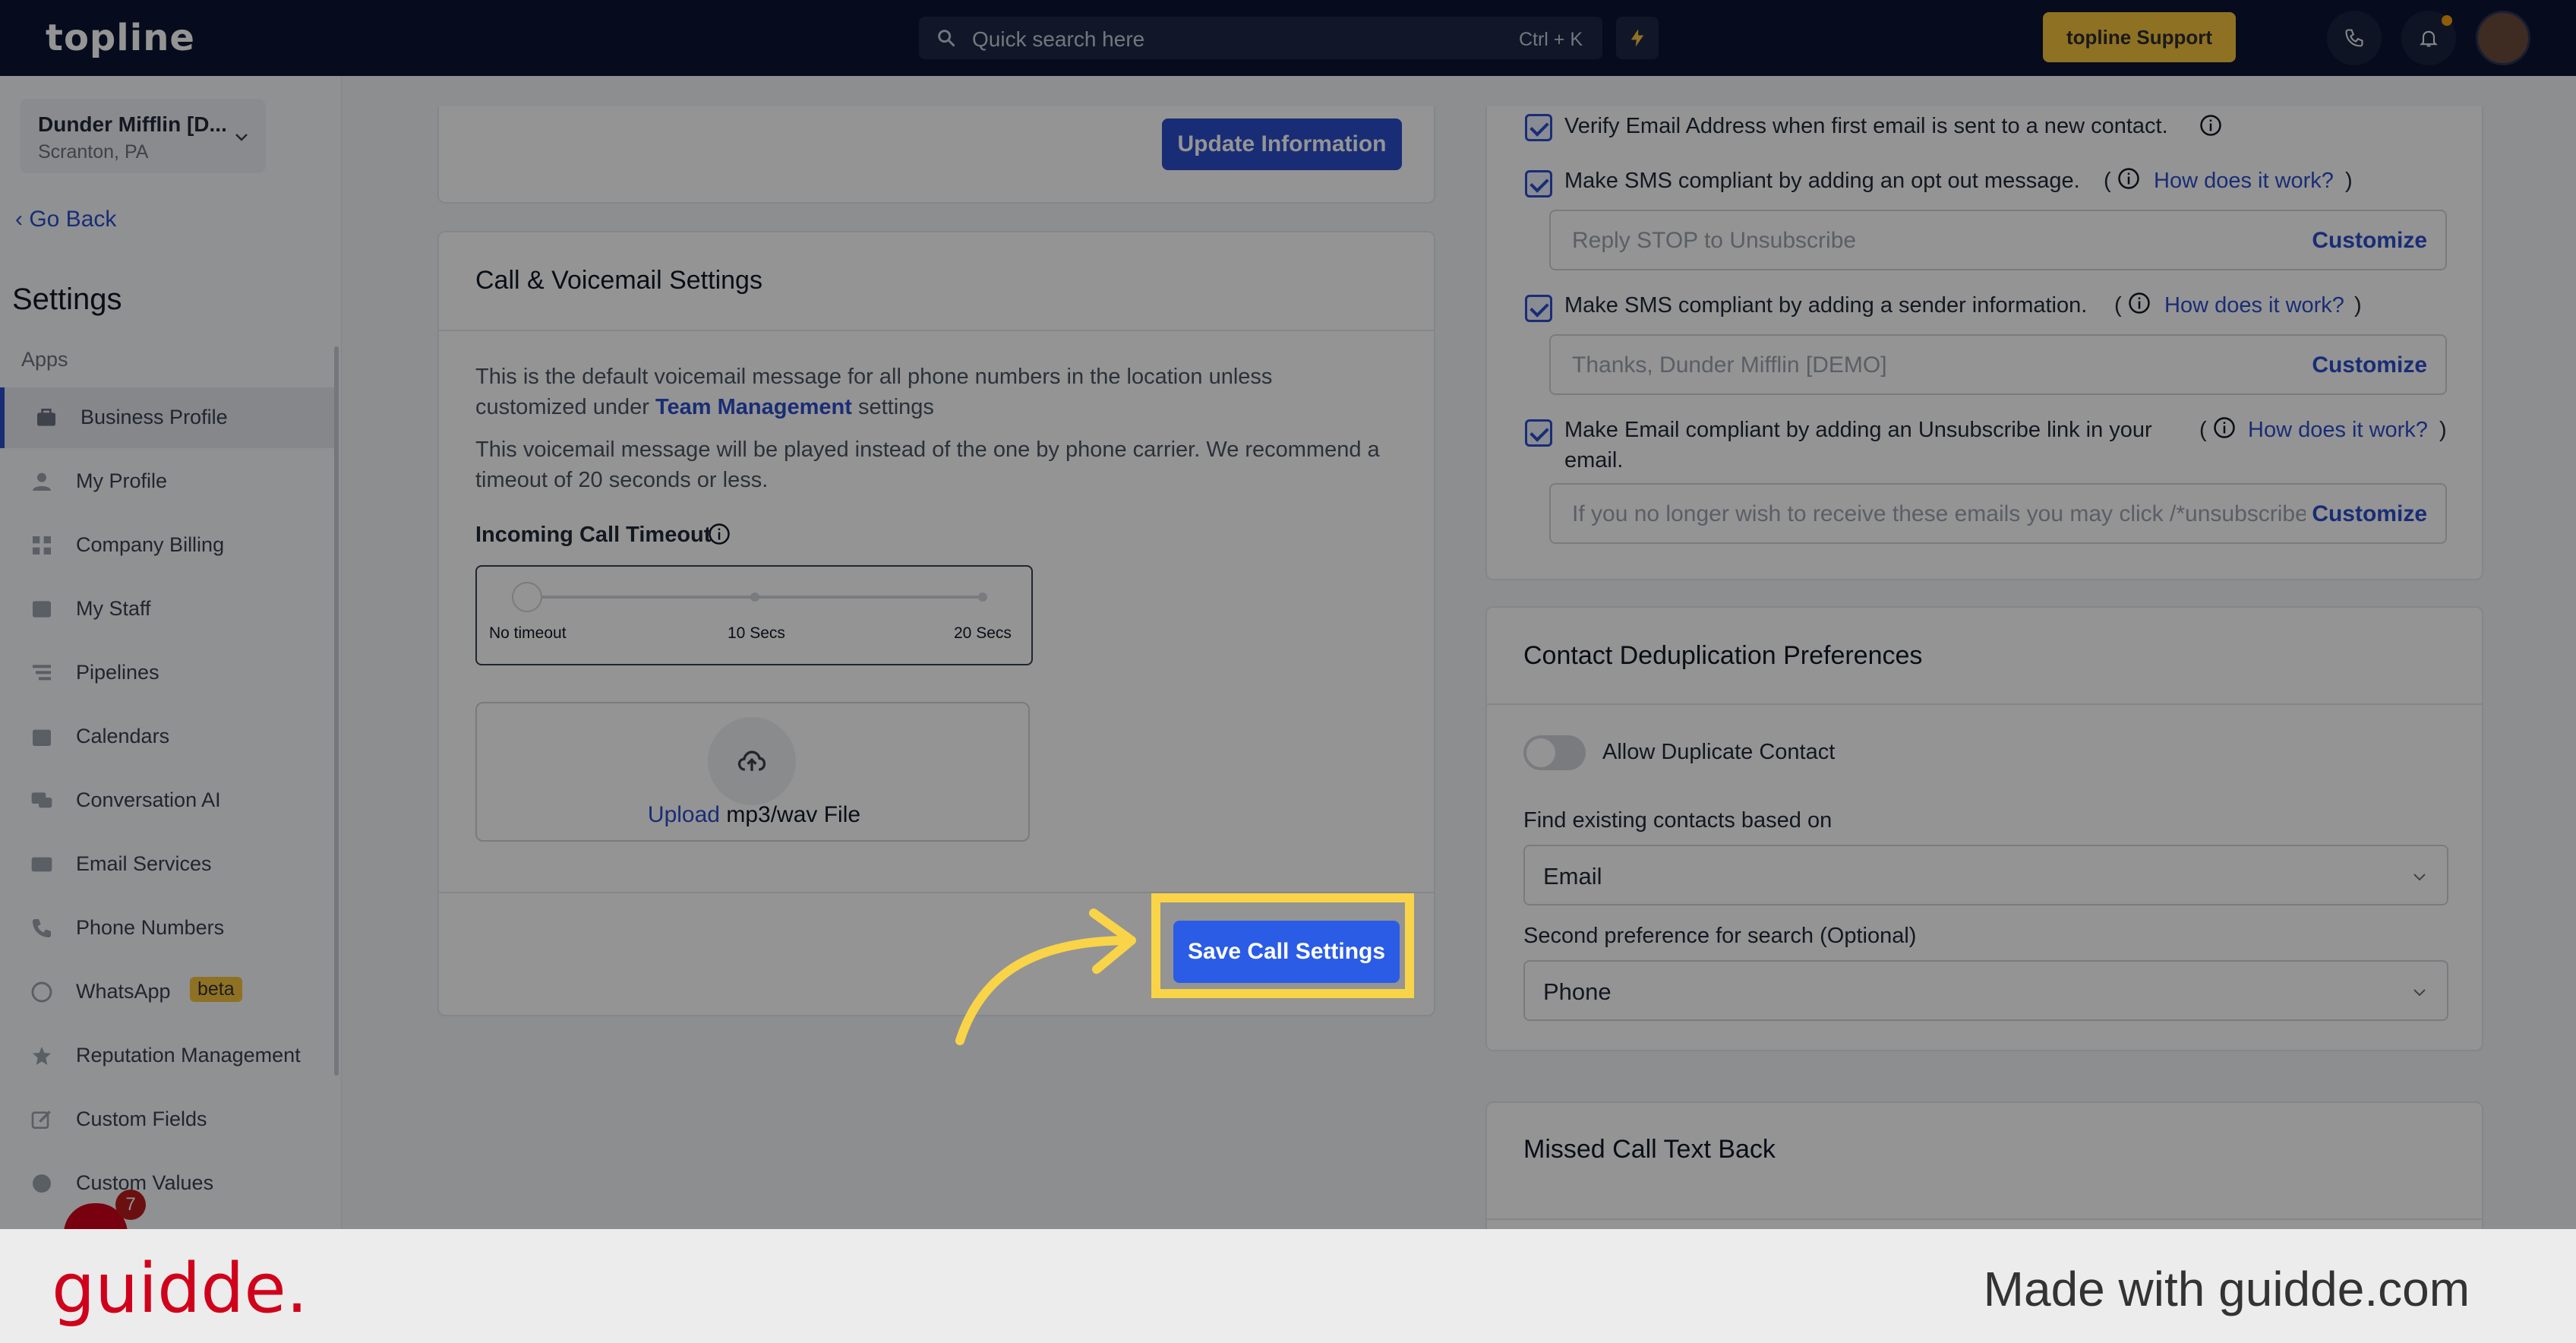 The image size is (2576, 1343). I want to click on made-with-text: Made with guidde.com, so click(2226, 1289).